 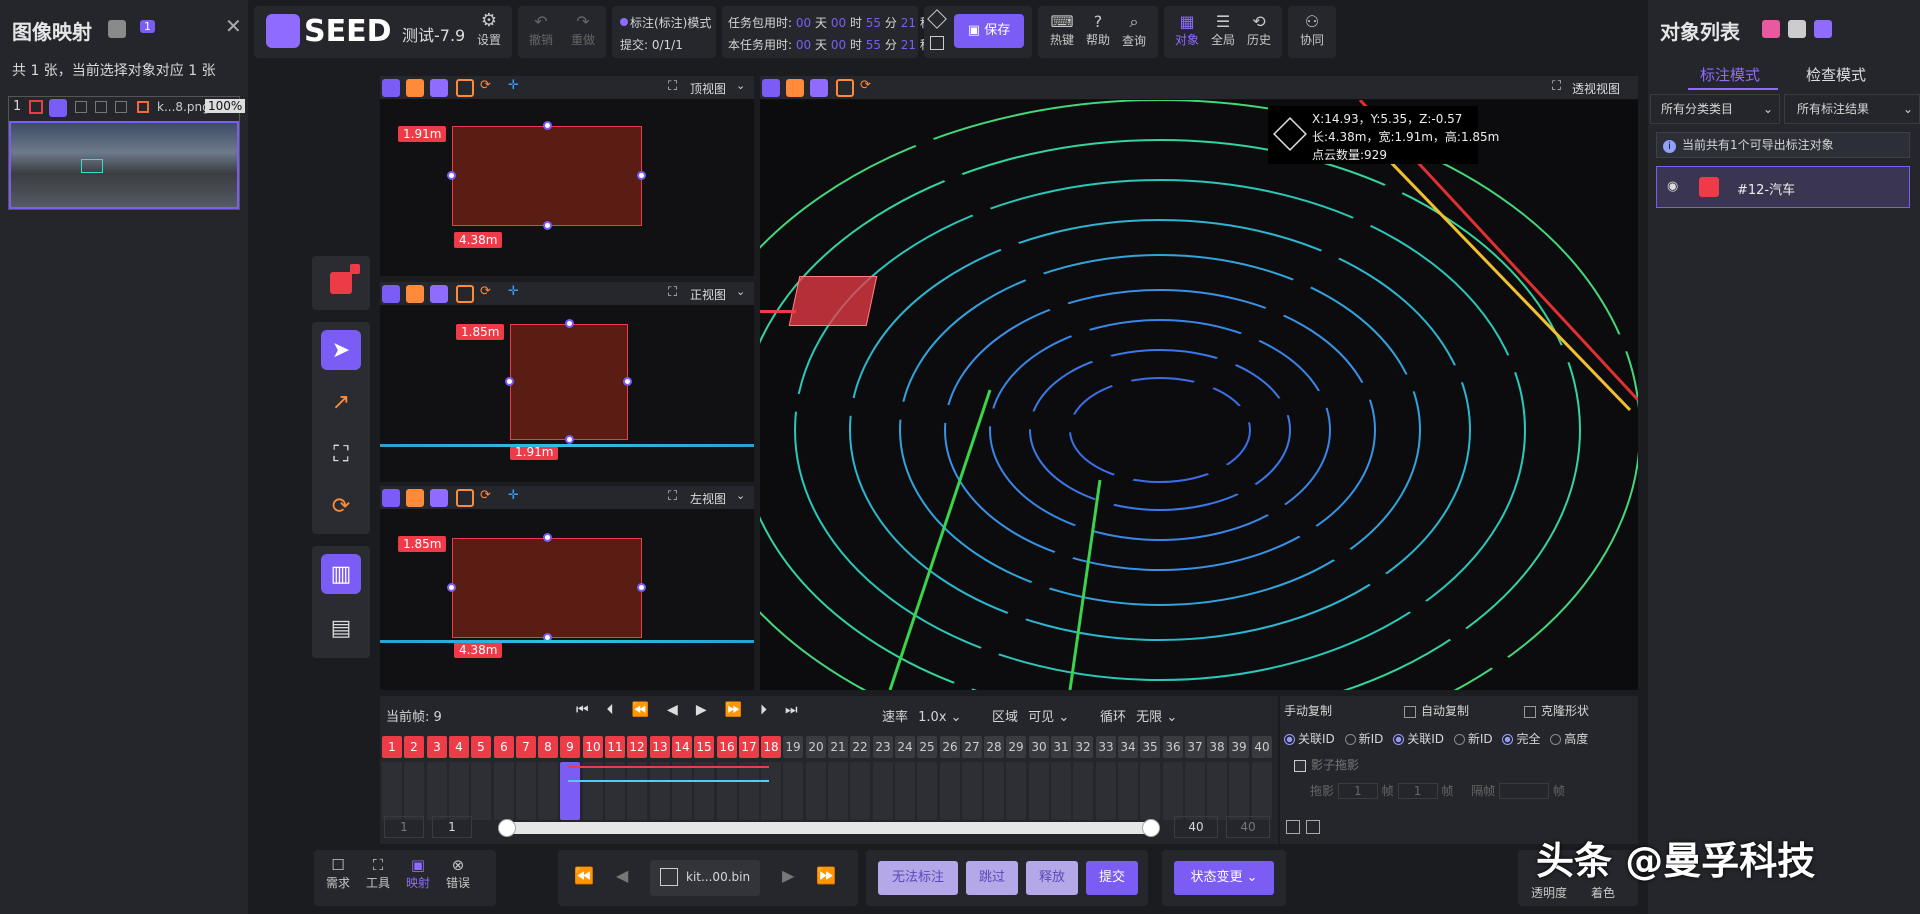 What do you see at coordinates (1030, 715) in the screenshot?
I see `area-control: 区域 可见 ⌄` at bounding box center [1030, 715].